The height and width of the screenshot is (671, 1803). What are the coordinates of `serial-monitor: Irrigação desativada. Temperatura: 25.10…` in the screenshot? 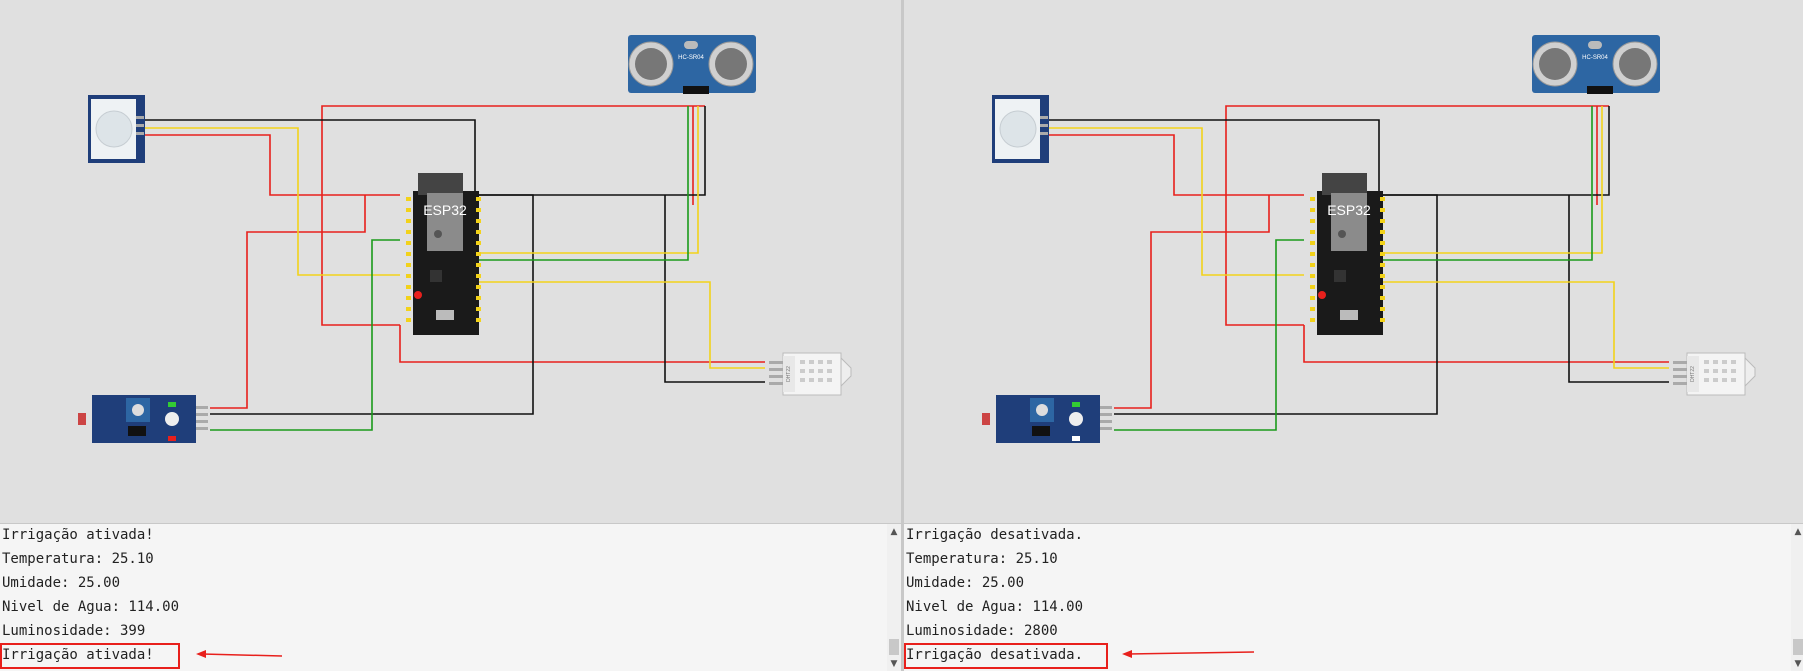 It's located at (1353, 597).